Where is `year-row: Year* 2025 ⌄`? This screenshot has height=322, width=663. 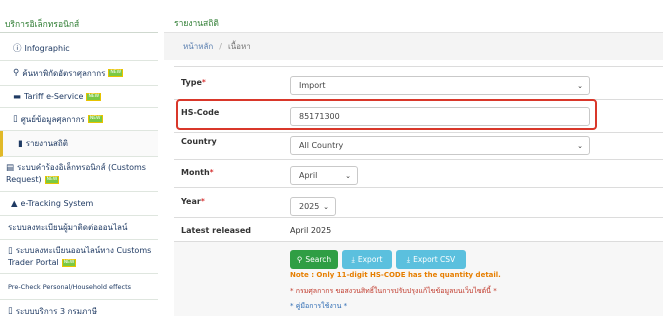 year-row: Year* 2025 ⌄ is located at coordinates (418, 202).